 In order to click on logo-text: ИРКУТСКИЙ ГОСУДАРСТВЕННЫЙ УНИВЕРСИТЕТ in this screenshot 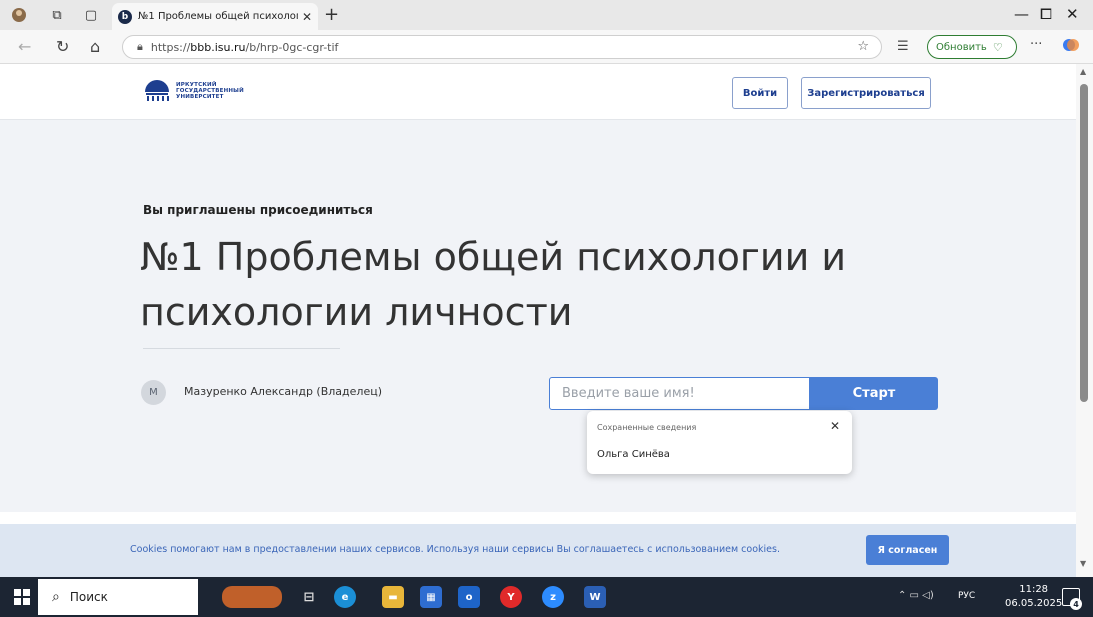, I will do `click(210, 91)`.